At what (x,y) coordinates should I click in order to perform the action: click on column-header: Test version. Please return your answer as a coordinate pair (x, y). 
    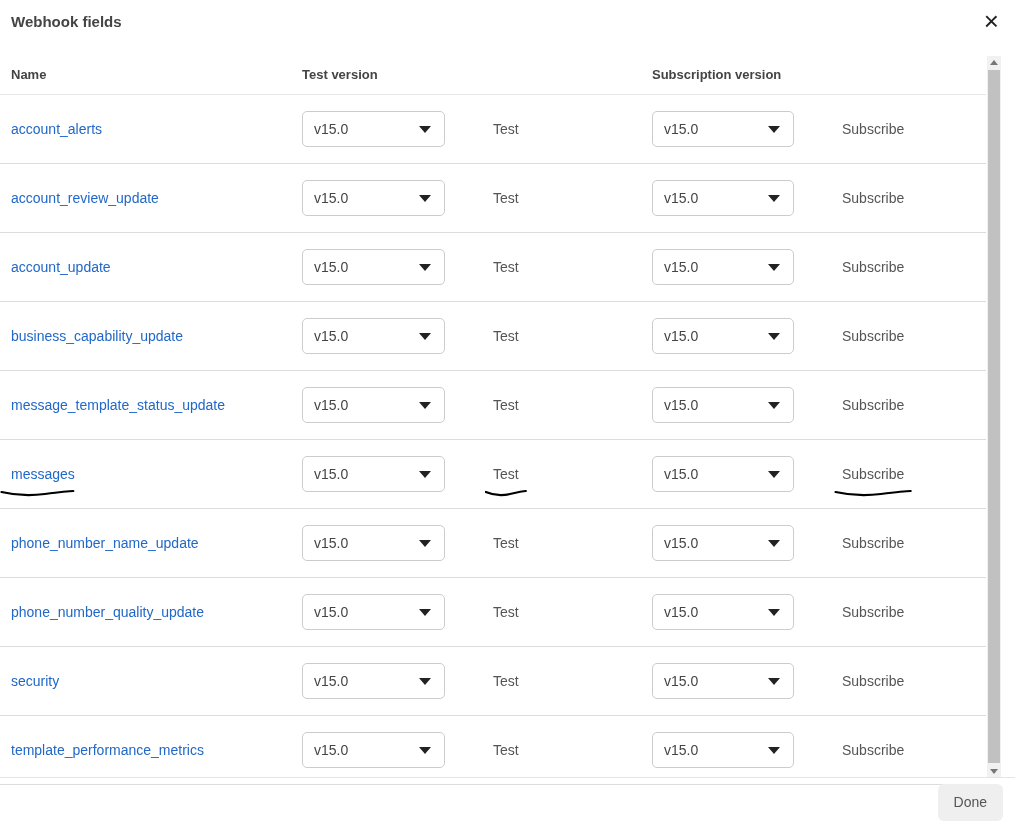
    Looking at the image, I should click on (340, 75).